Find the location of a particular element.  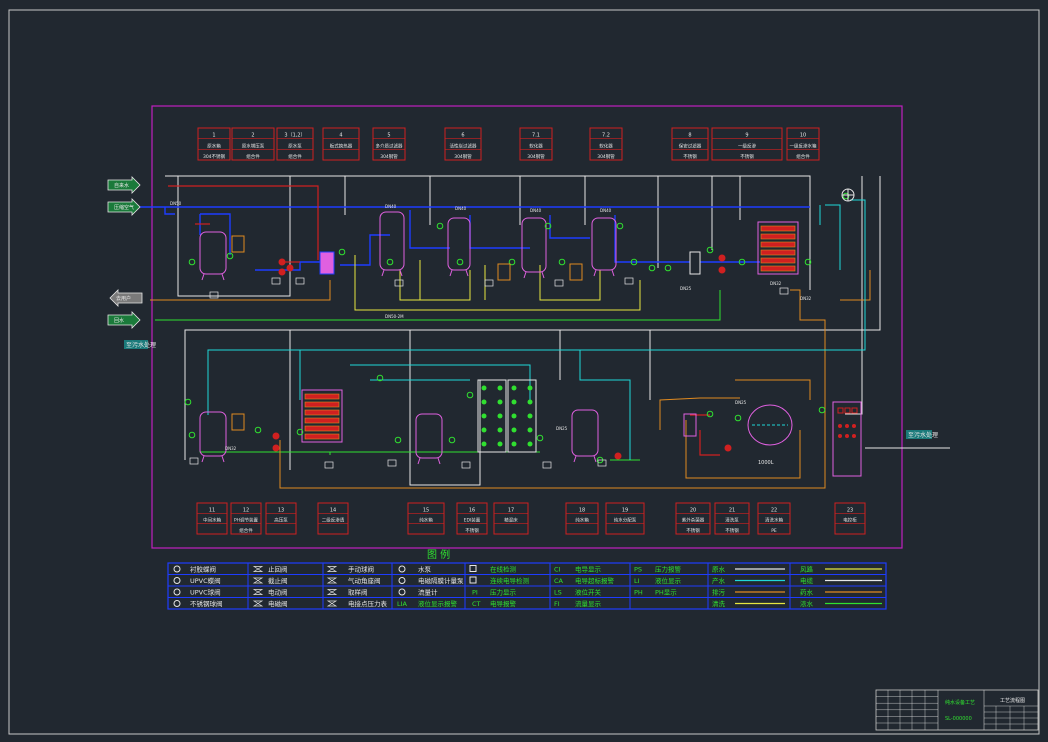

bottom-box: 20 紫外杀菌器不锈钢 is located at coordinates (693, 518).